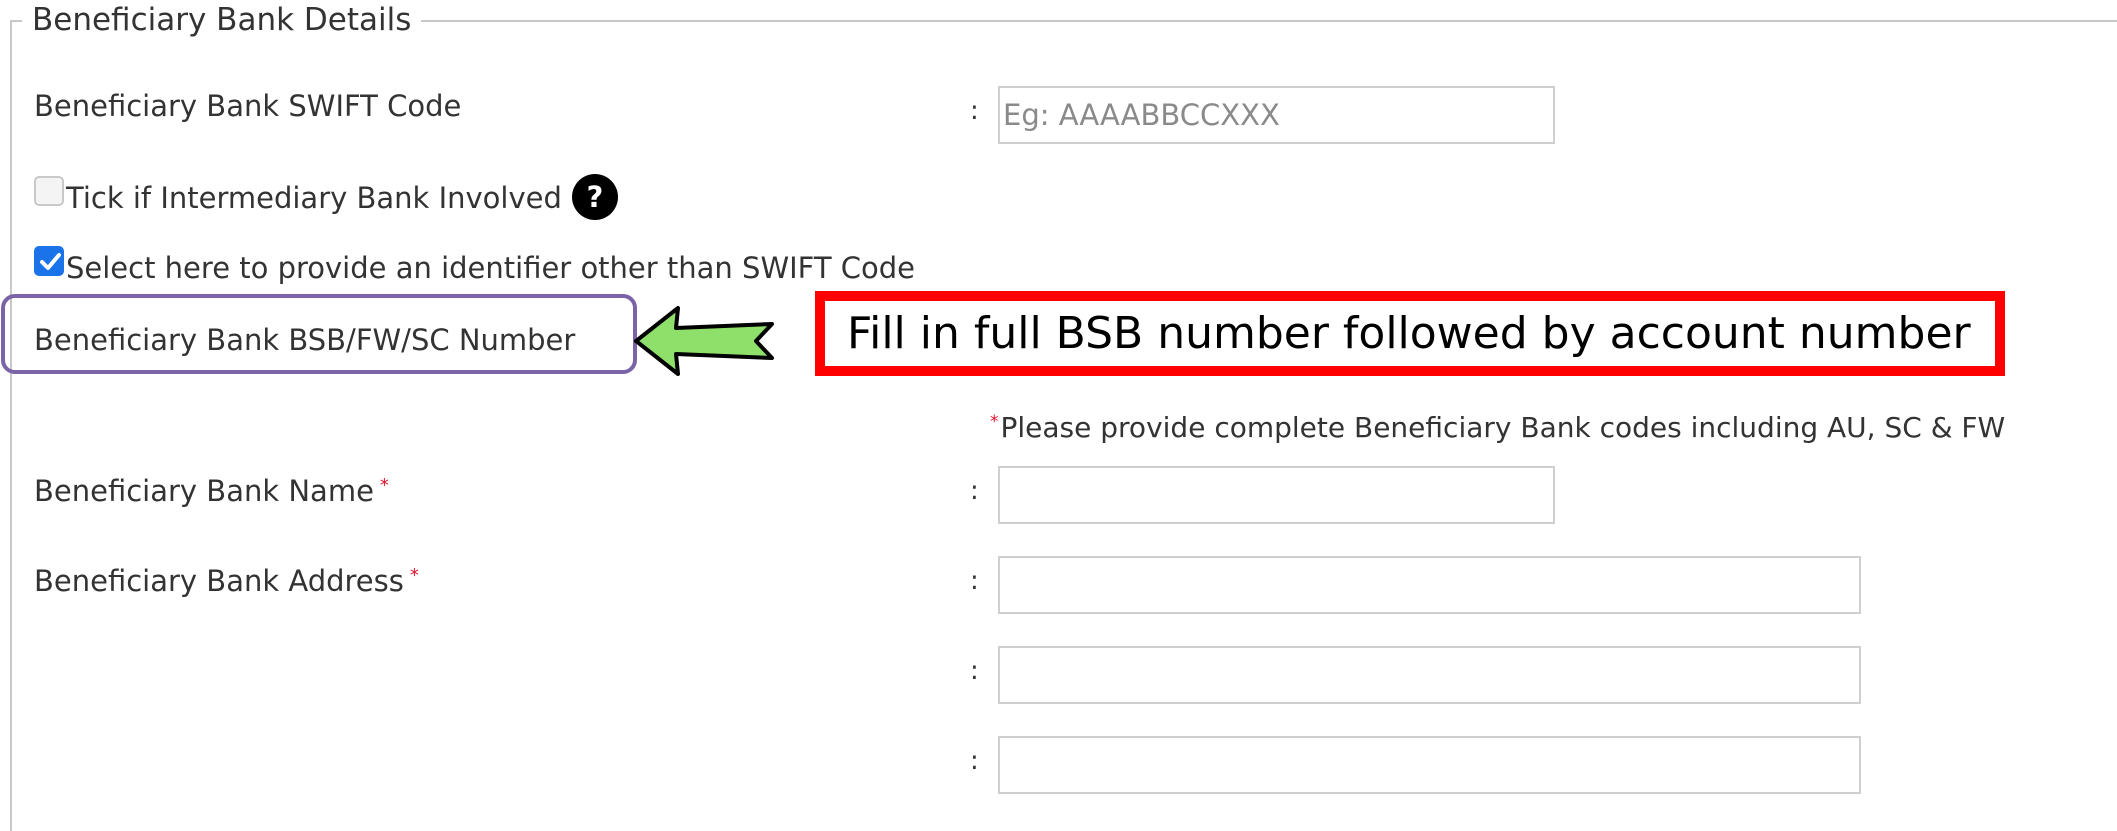 The width and height of the screenshot is (2117, 831). Describe the element at coordinates (1276, 495) in the screenshot. I see `bank-name-input` at that location.